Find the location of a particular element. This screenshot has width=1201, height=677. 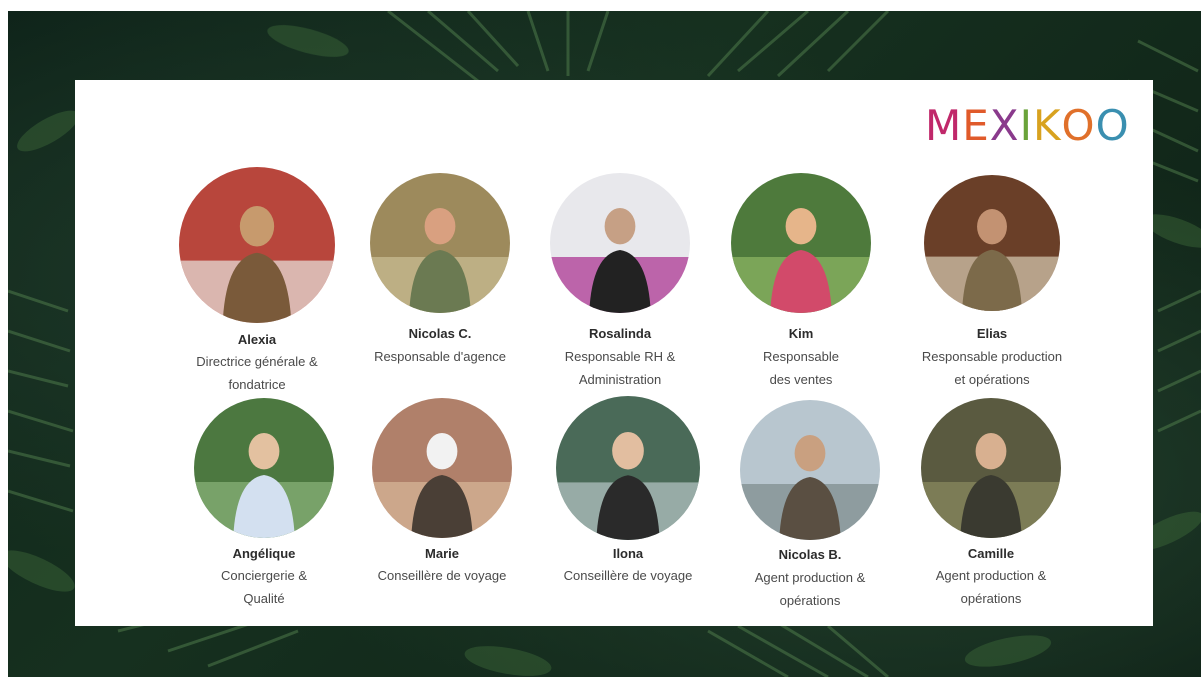

member-role: Qualité is located at coordinates (264, 598).